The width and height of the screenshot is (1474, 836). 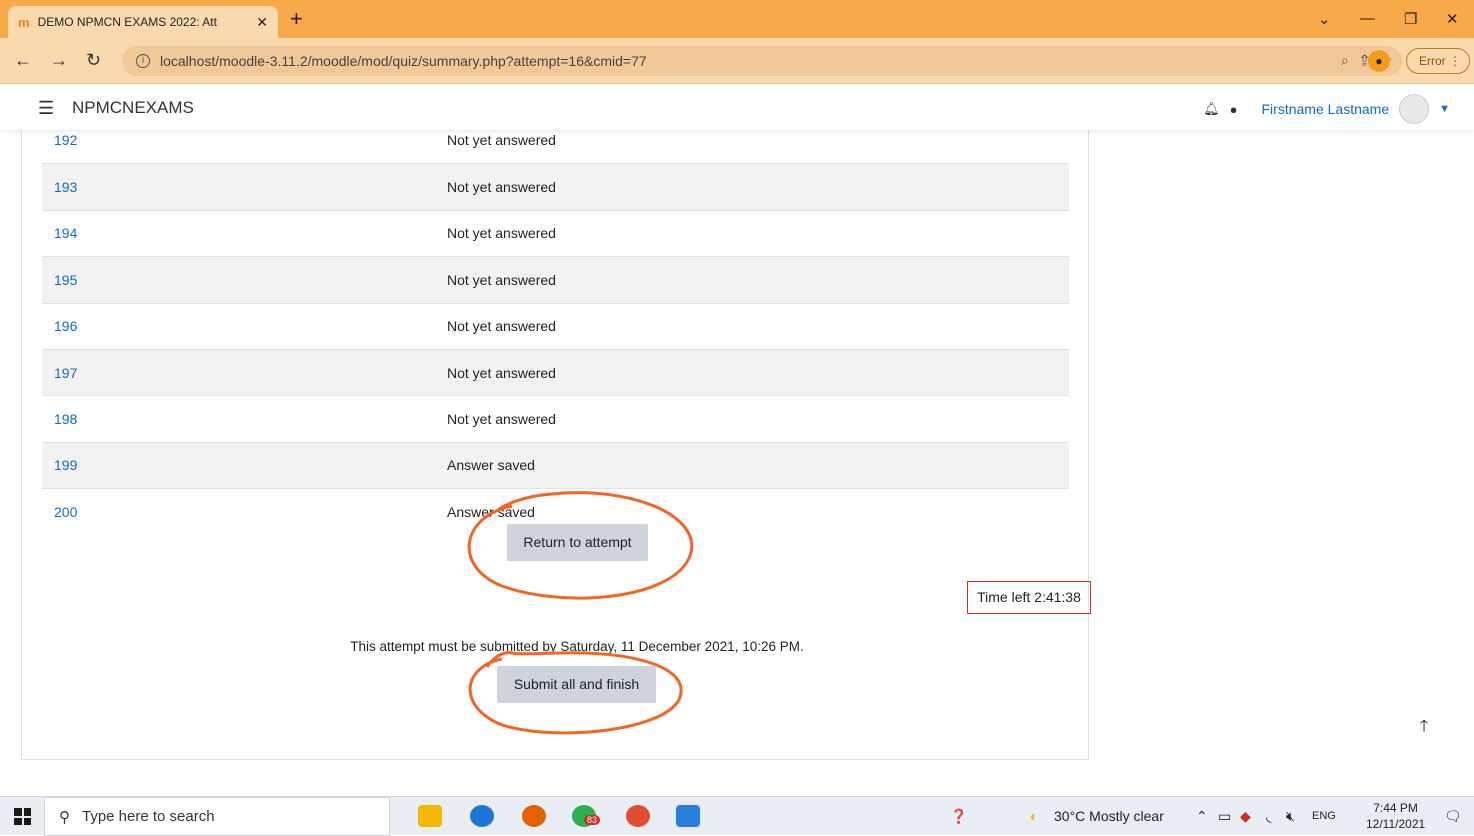 What do you see at coordinates (555, 465) in the screenshot?
I see `summary-row: 199 Answer saved` at bounding box center [555, 465].